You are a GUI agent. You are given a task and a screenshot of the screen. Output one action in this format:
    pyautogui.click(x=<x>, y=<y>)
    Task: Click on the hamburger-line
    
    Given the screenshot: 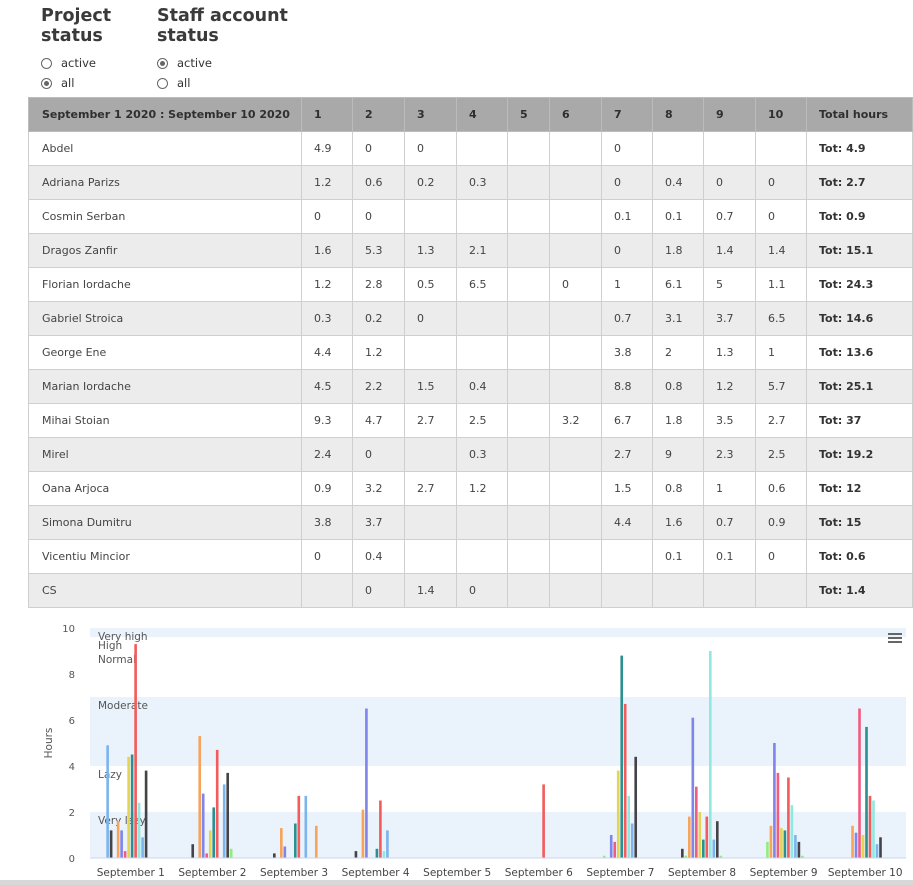 What is the action you would take?
    pyautogui.click(x=895, y=638)
    